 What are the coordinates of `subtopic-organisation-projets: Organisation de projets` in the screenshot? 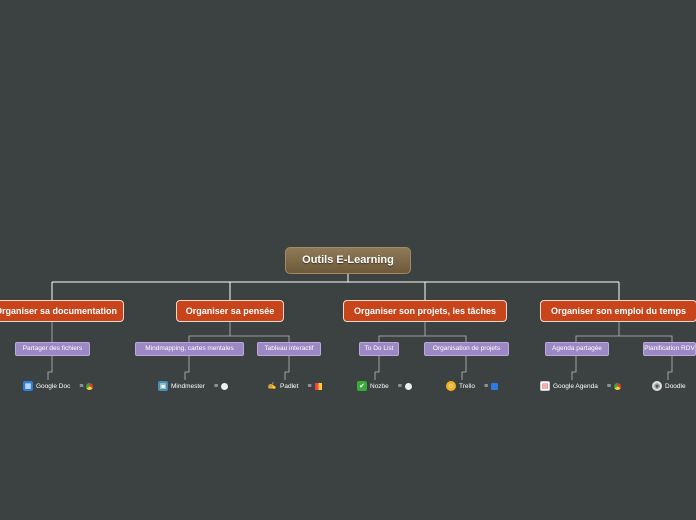 It's located at (466, 349).